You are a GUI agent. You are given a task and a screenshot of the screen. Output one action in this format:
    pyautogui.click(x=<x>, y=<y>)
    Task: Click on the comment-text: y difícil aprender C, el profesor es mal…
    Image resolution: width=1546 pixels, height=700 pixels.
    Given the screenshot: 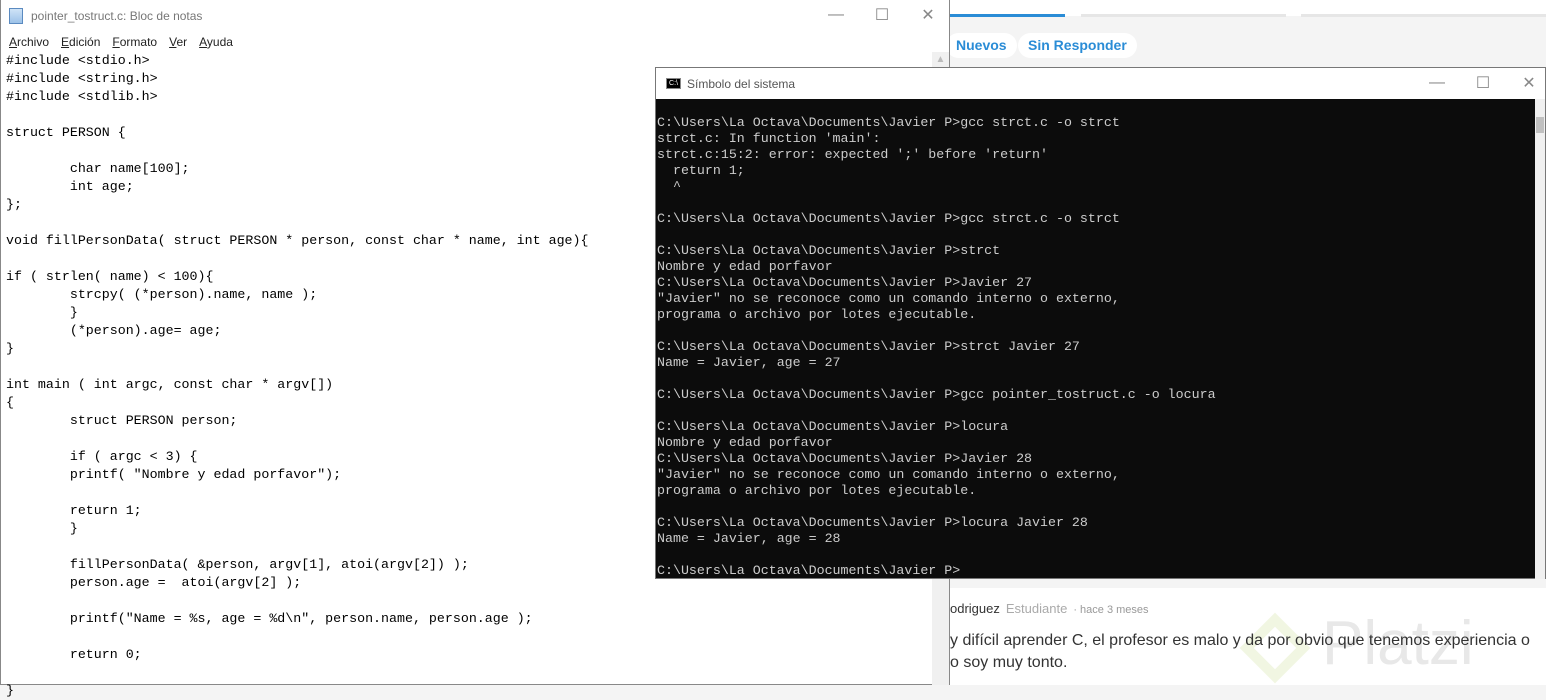 What is the action you would take?
    pyautogui.click(x=1240, y=651)
    